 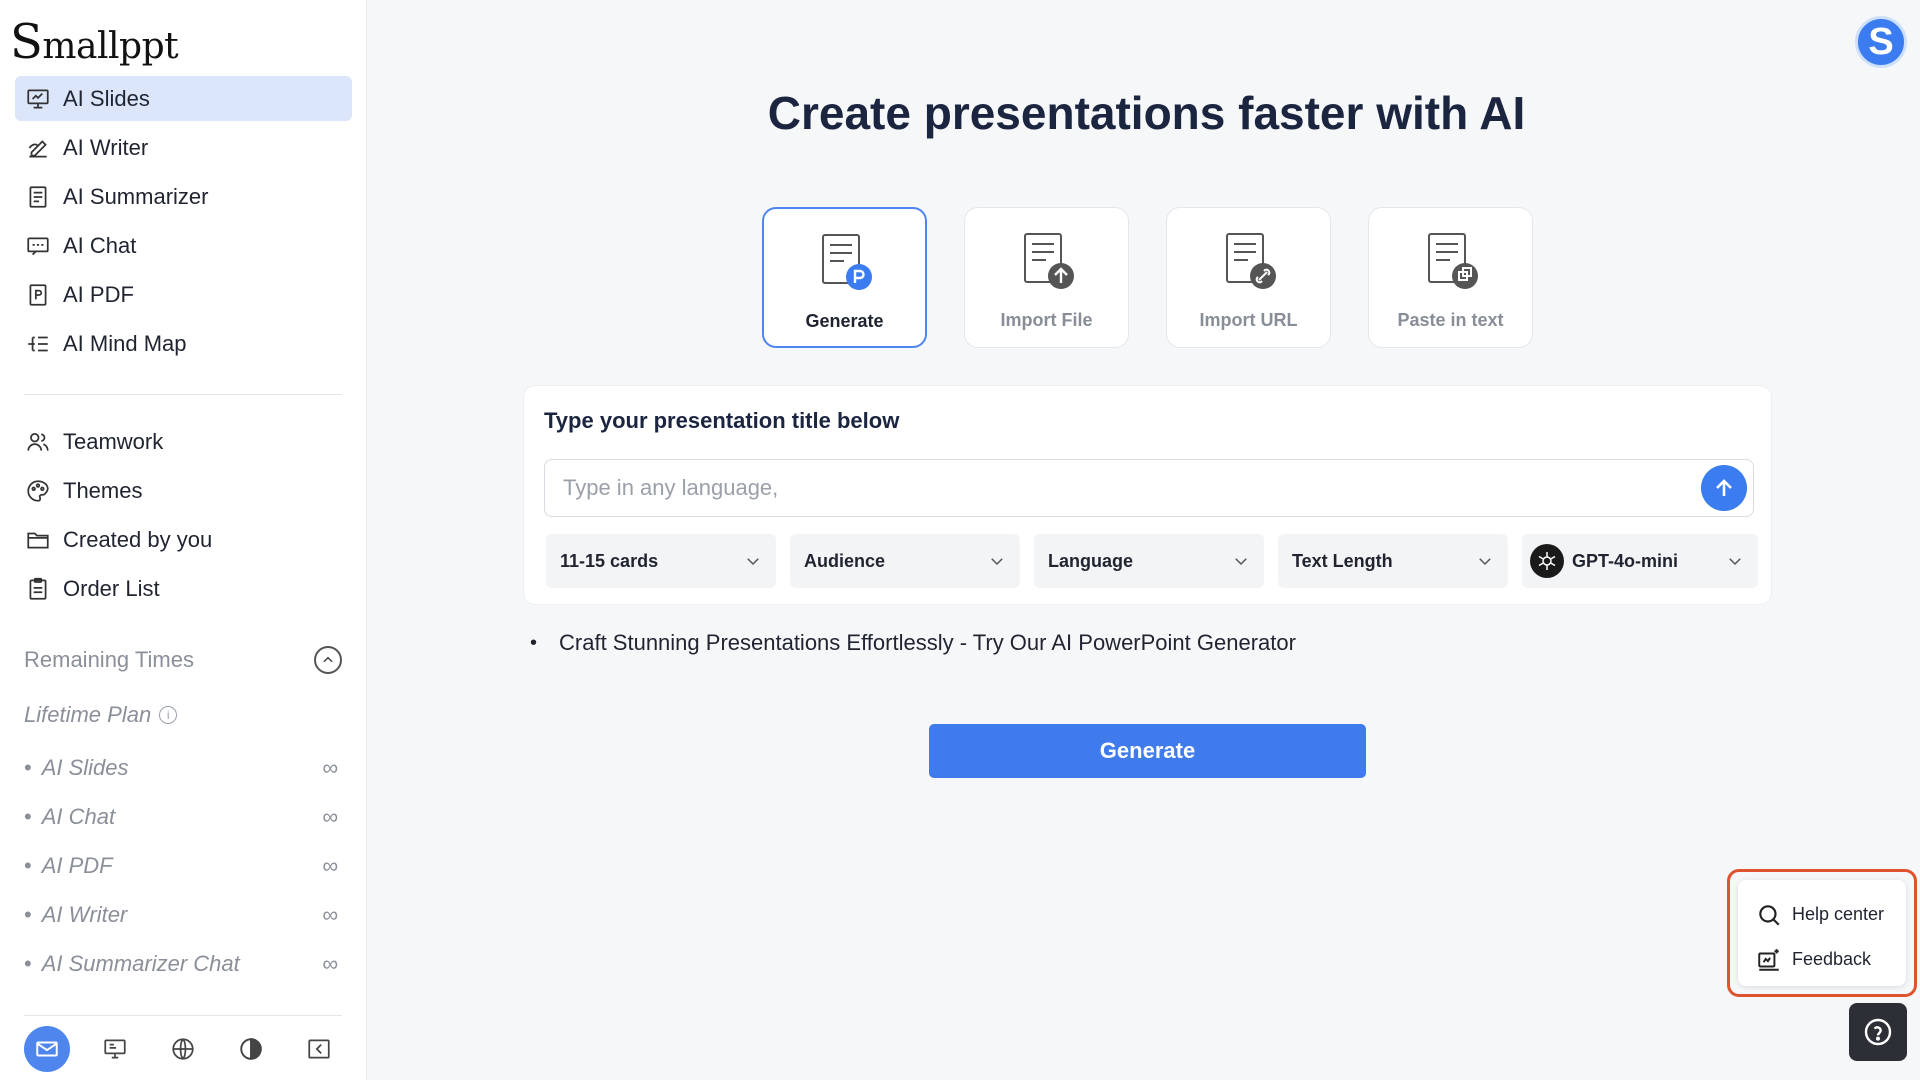 I want to click on feedback-icon, so click(x=1768, y=959).